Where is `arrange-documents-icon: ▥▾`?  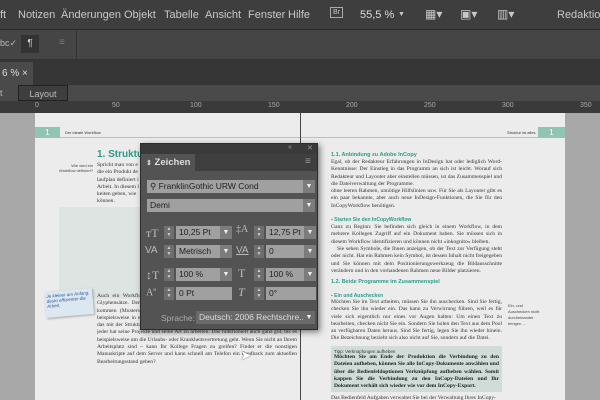
arrange-documents-icon: ▥▾ is located at coordinates (505, 14).